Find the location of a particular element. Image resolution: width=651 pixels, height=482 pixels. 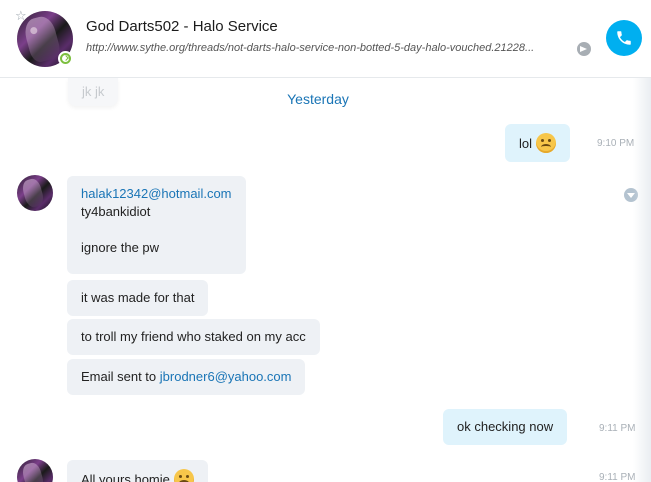

message-text: lol is located at coordinates (526, 143).